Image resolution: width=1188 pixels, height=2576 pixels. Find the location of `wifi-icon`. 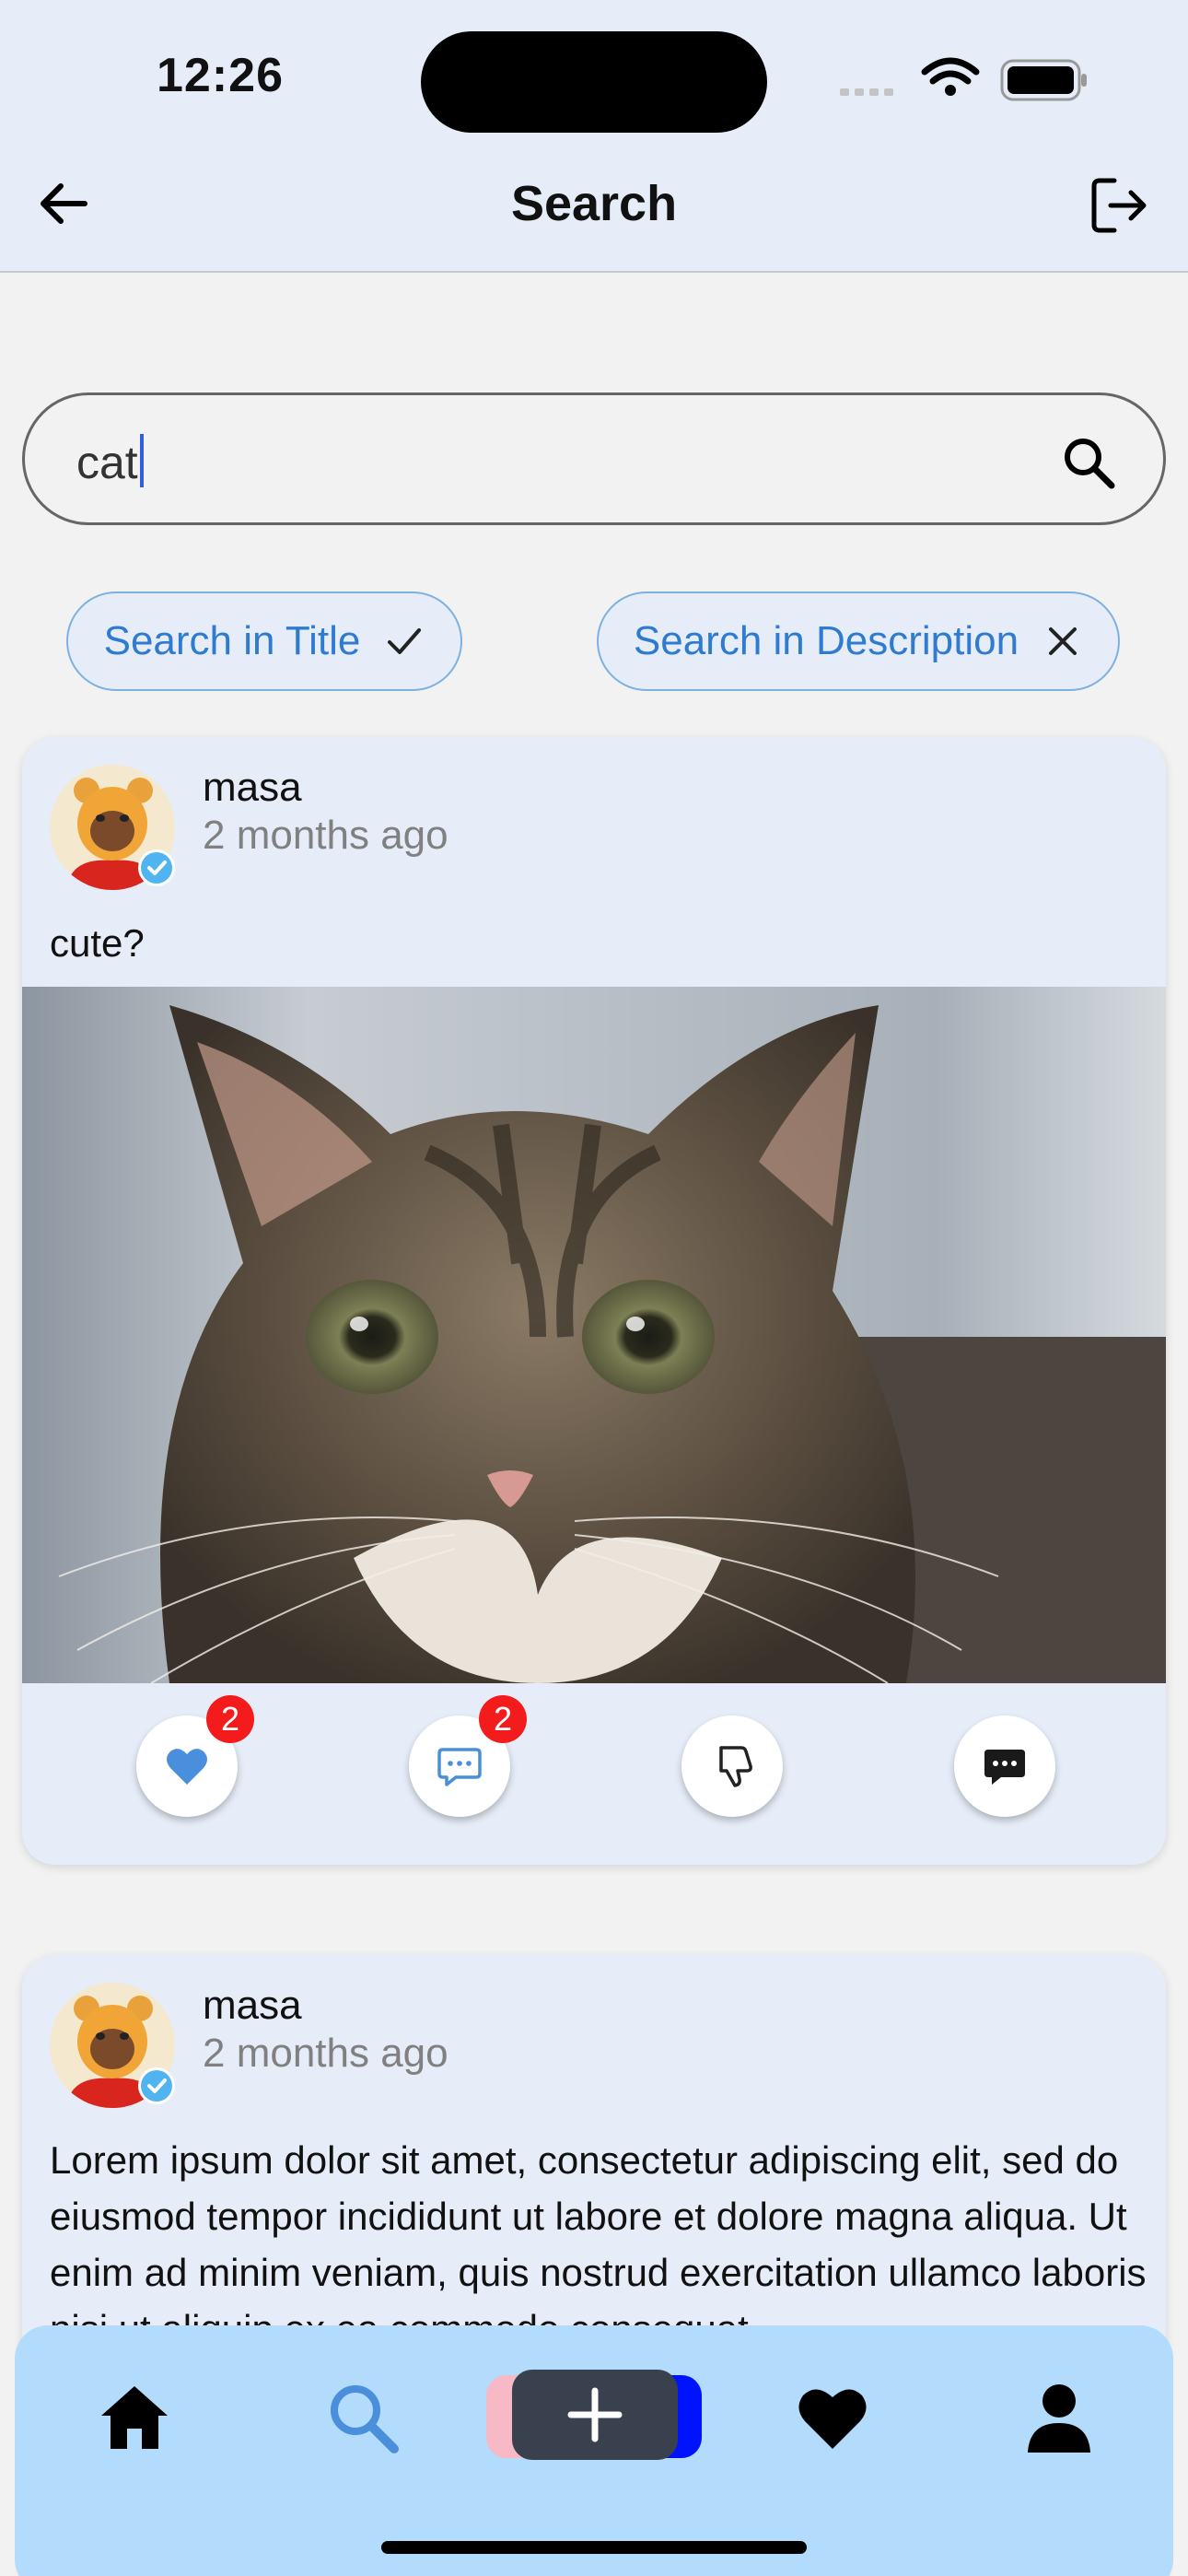

wifi-icon is located at coordinates (951, 71).